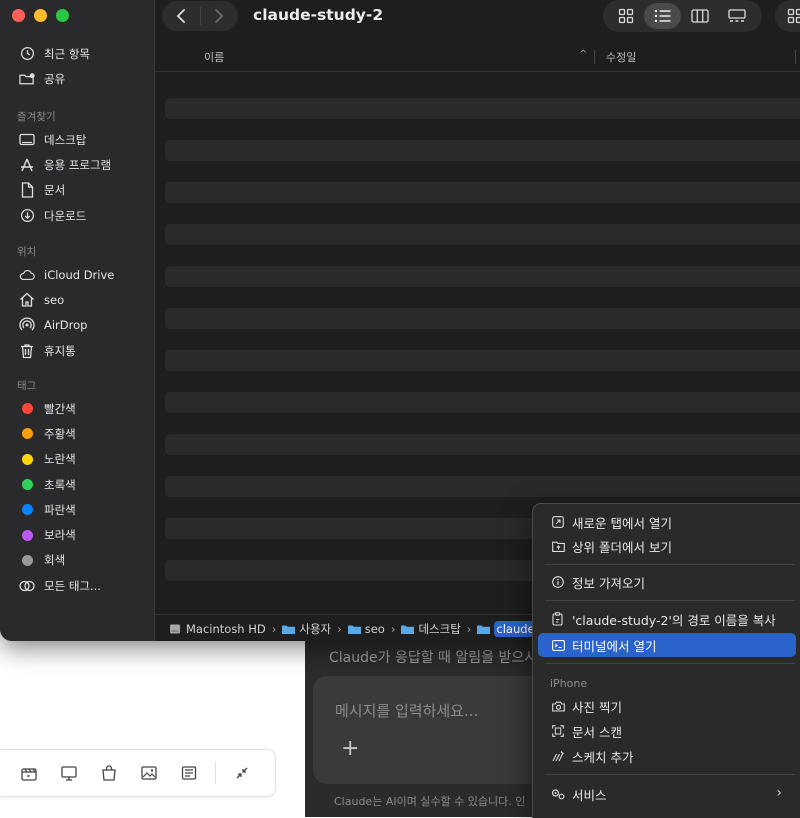 The height and width of the screenshot is (818, 800). What do you see at coordinates (667, 706) in the screenshot?
I see `menu-item-take-photo: 사진 찍기` at bounding box center [667, 706].